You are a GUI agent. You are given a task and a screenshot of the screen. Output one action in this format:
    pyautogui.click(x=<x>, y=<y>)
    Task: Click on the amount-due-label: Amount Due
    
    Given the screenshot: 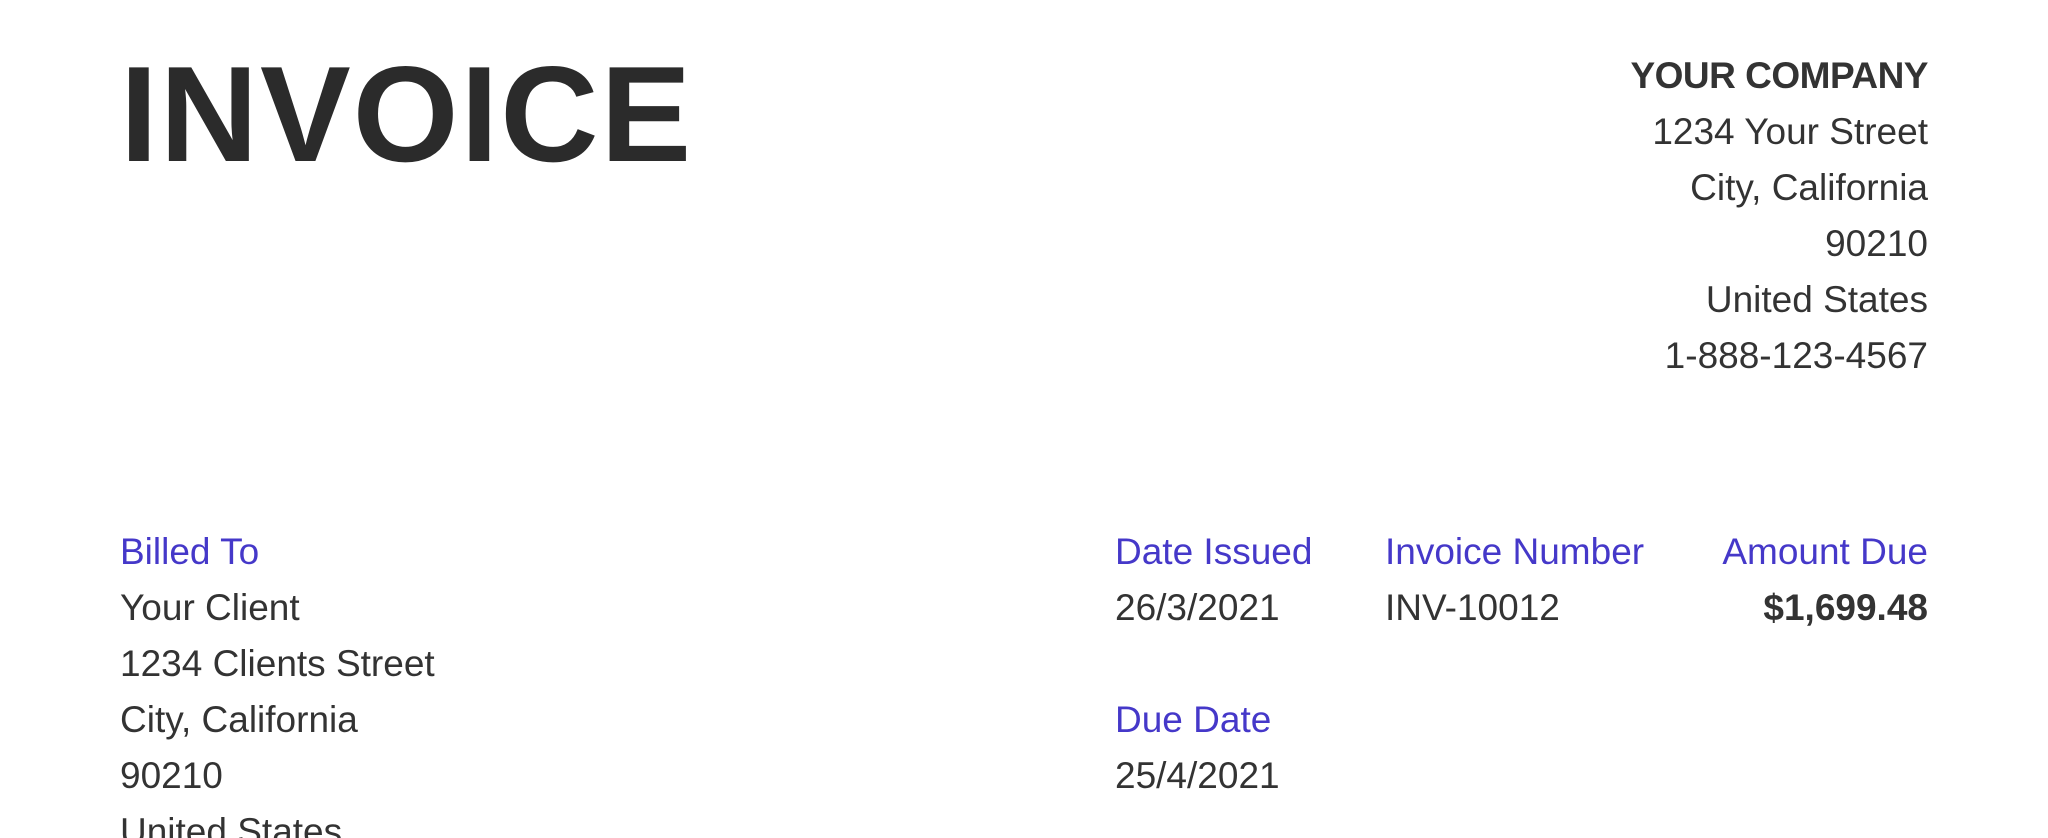 What is the action you would take?
    pyautogui.click(x=1825, y=551)
    